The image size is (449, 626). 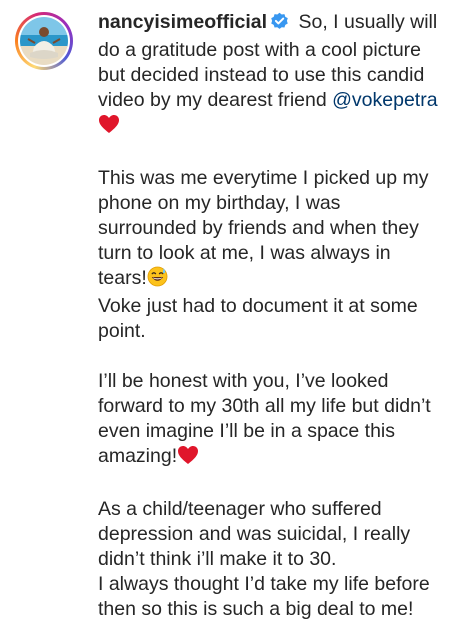 I want to click on mention-link: @vokepetra, so click(x=384, y=100).